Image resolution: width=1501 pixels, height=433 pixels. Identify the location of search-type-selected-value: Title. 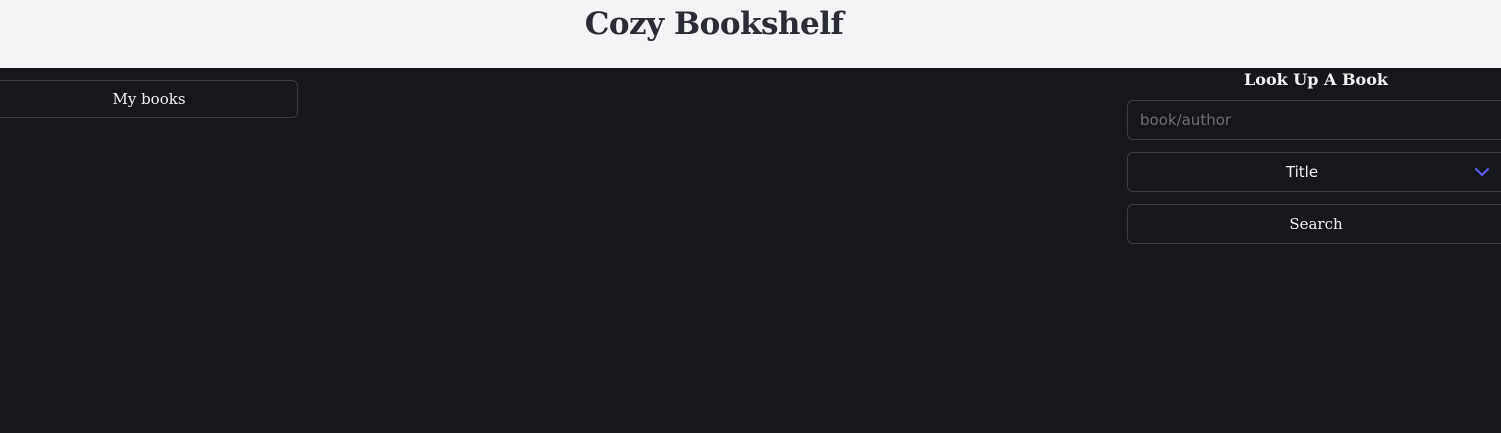
(1302, 172).